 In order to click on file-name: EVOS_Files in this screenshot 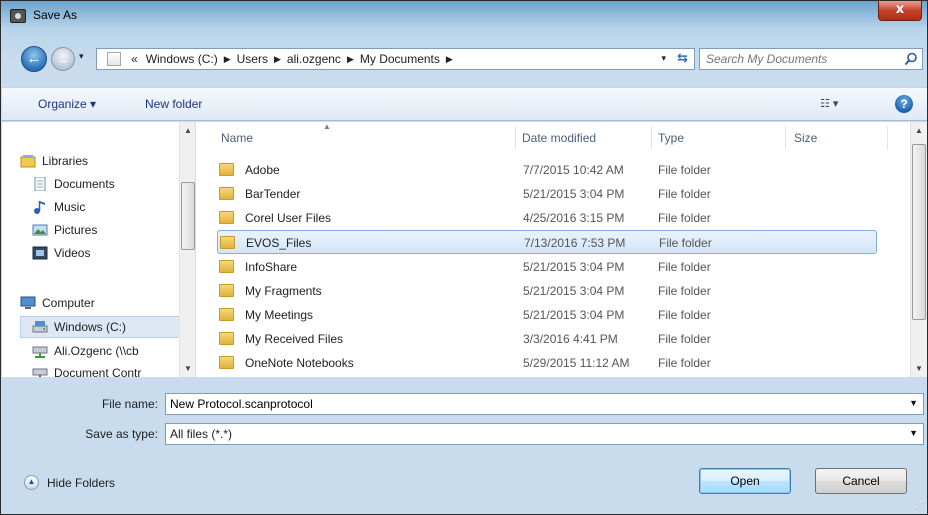, I will do `click(279, 243)`.